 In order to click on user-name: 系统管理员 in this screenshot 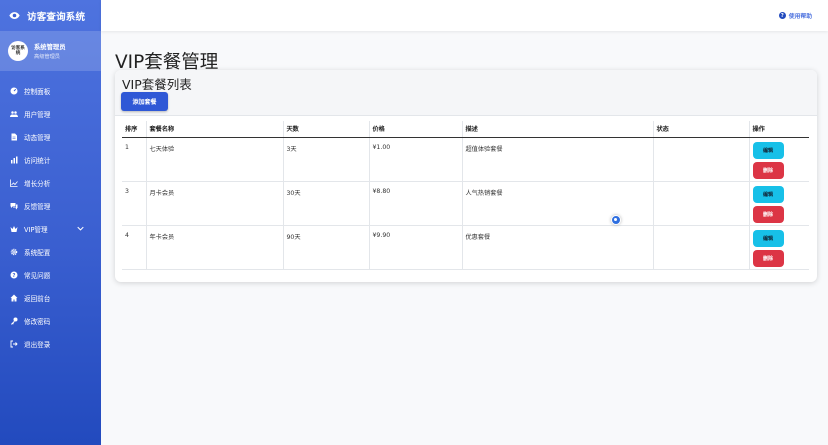, I will do `click(50, 47)`.